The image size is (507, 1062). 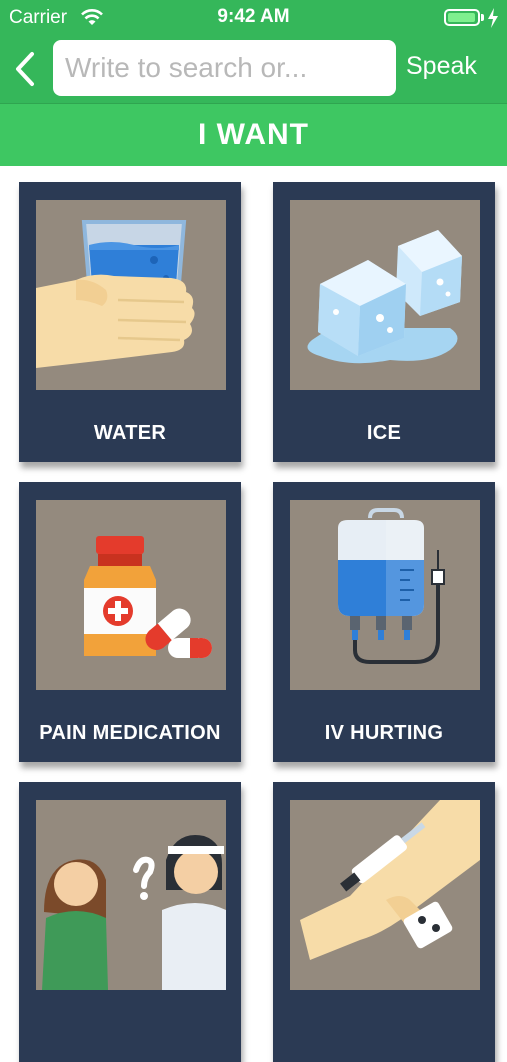 I want to click on tile-water: WATER, so click(x=130, y=322).